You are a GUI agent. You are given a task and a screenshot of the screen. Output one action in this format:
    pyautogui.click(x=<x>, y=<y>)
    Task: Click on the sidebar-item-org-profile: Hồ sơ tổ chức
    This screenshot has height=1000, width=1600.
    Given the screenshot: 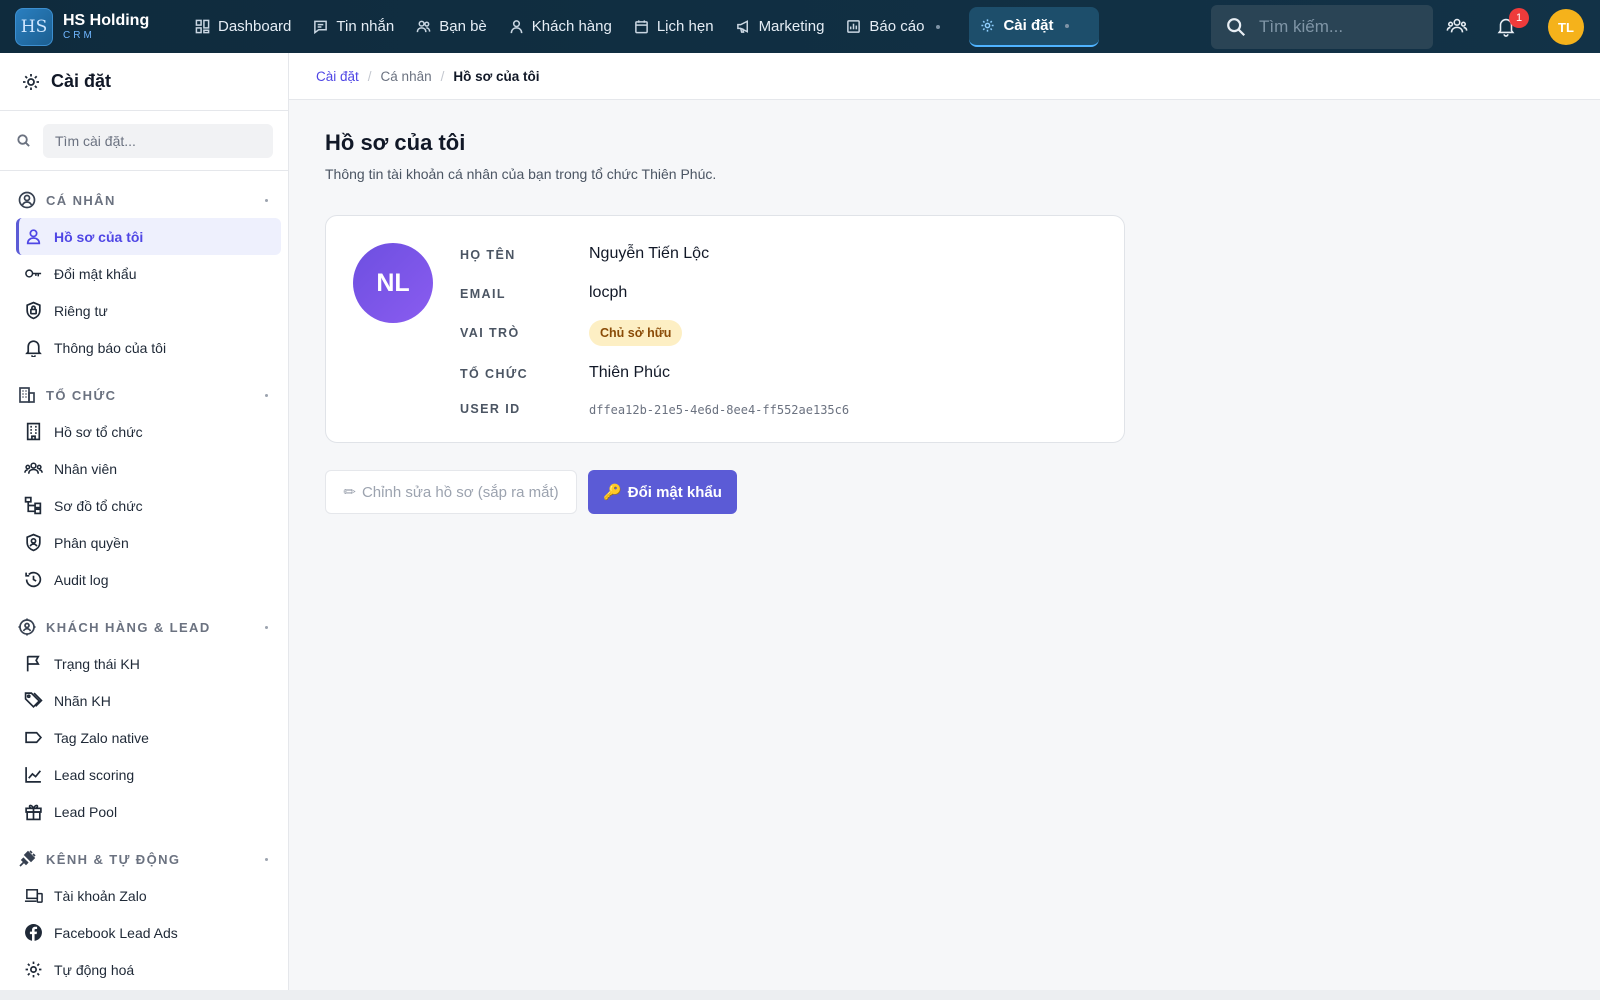 What is the action you would take?
    pyautogui.click(x=148, y=431)
    